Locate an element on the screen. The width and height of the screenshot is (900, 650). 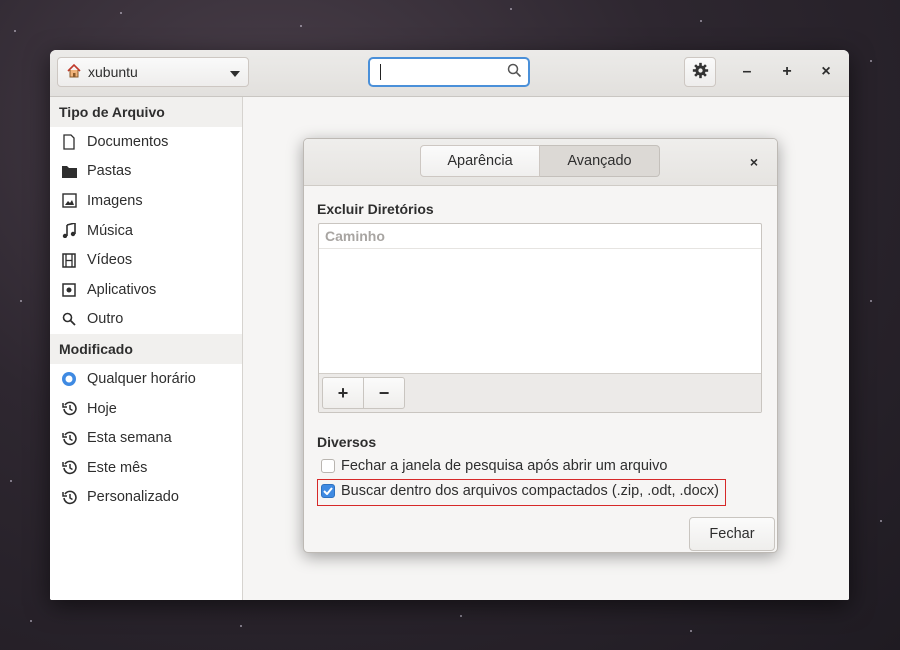
location-label: xubuntu is located at coordinates (113, 72).